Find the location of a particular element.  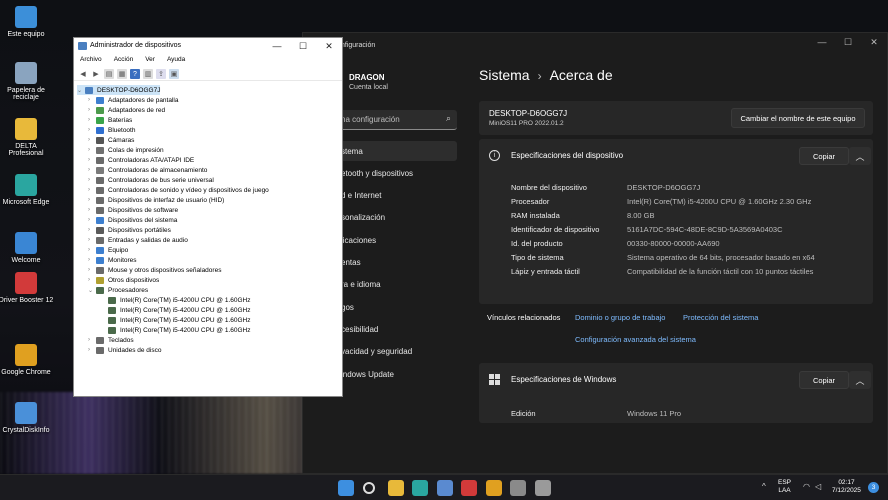

scan-hardware-icon: ▣ is located at coordinates (174, 74).